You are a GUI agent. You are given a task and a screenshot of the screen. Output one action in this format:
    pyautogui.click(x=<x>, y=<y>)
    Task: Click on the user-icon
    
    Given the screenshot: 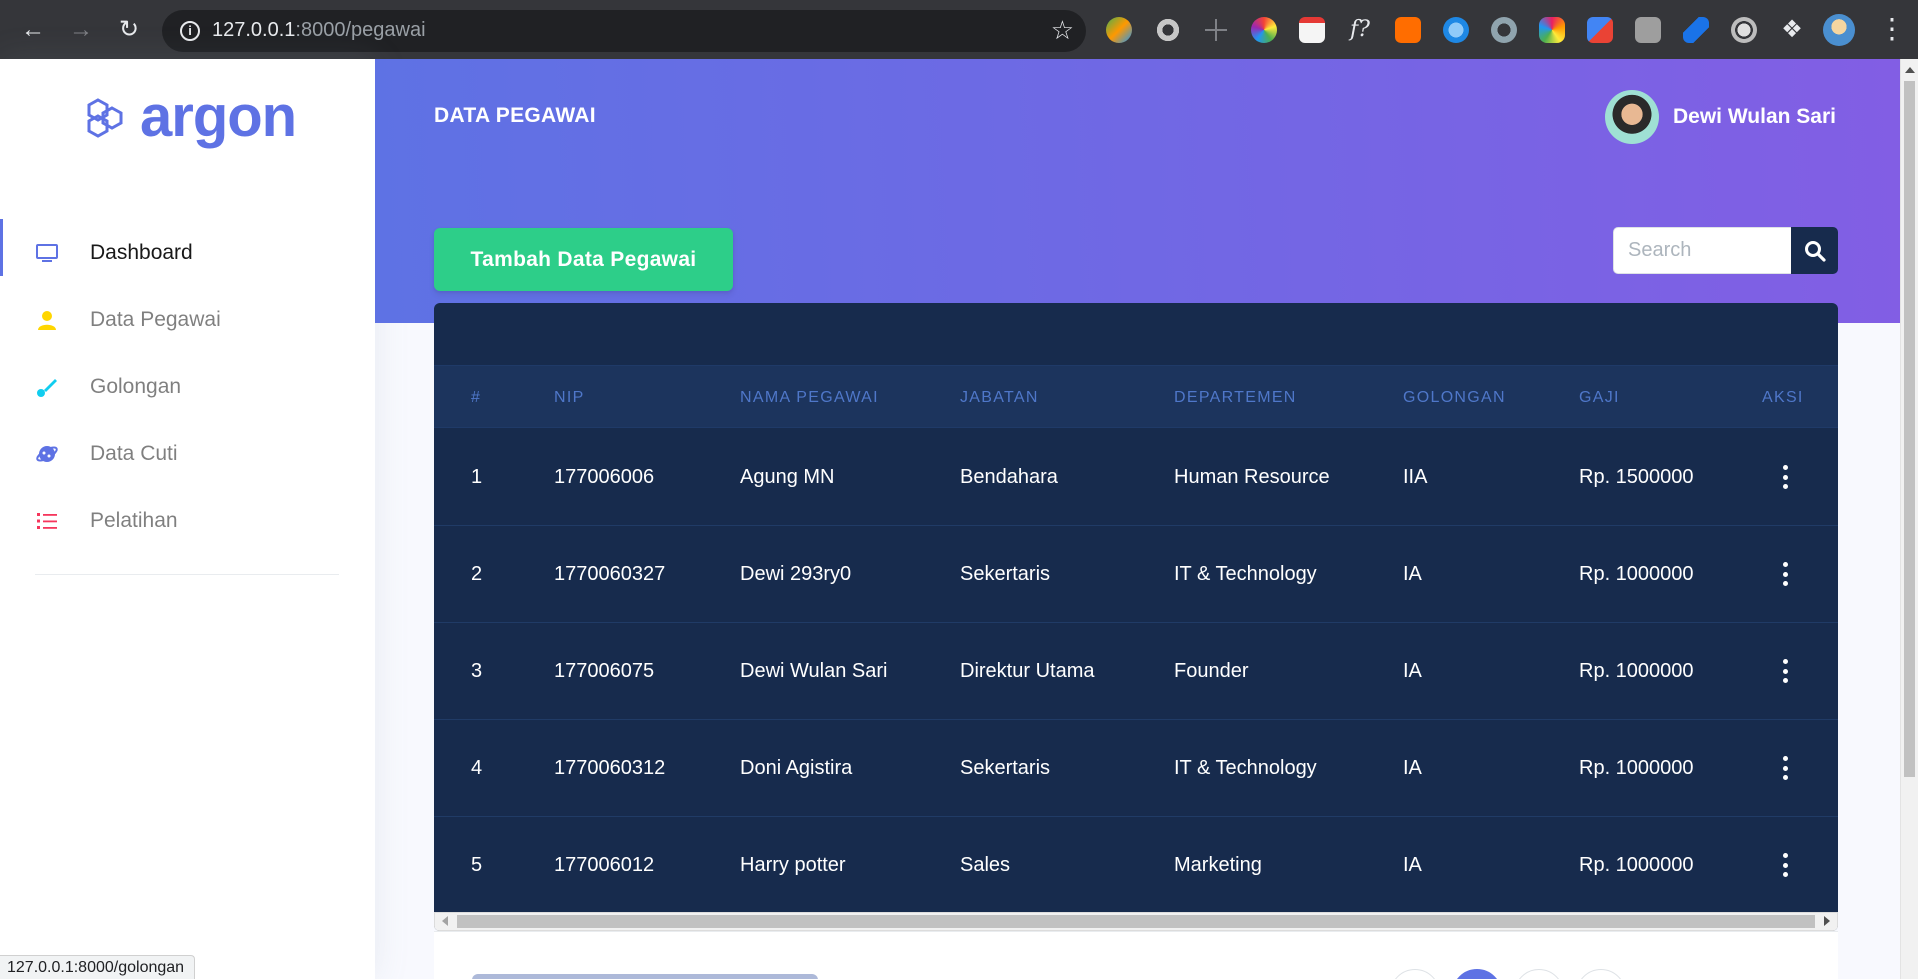 What is the action you would take?
    pyautogui.click(x=47, y=320)
    